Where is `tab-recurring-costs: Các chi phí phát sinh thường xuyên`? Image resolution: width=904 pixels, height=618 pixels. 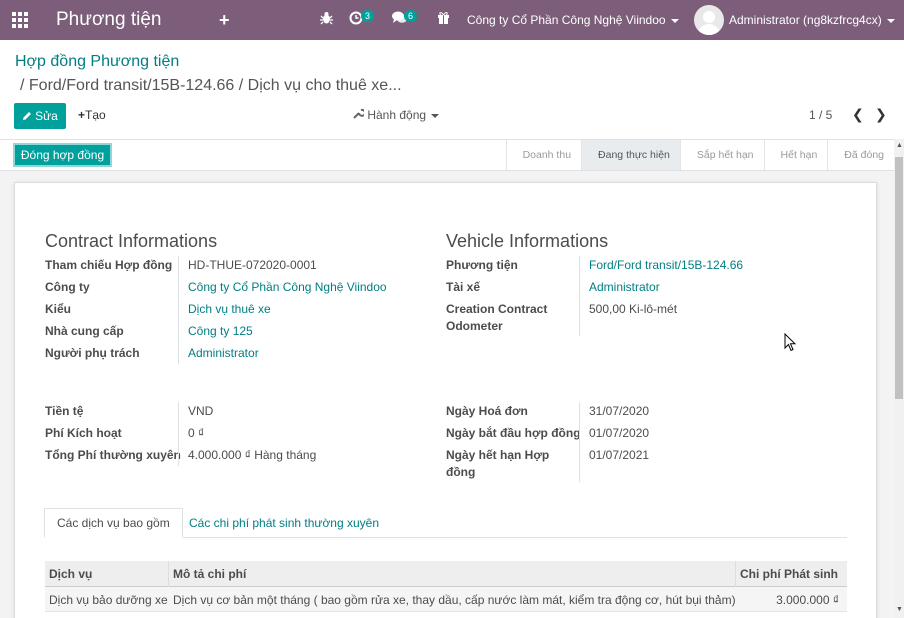 tab-recurring-costs: Các chi phí phát sinh thường xuyên is located at coordinates (284, 523).